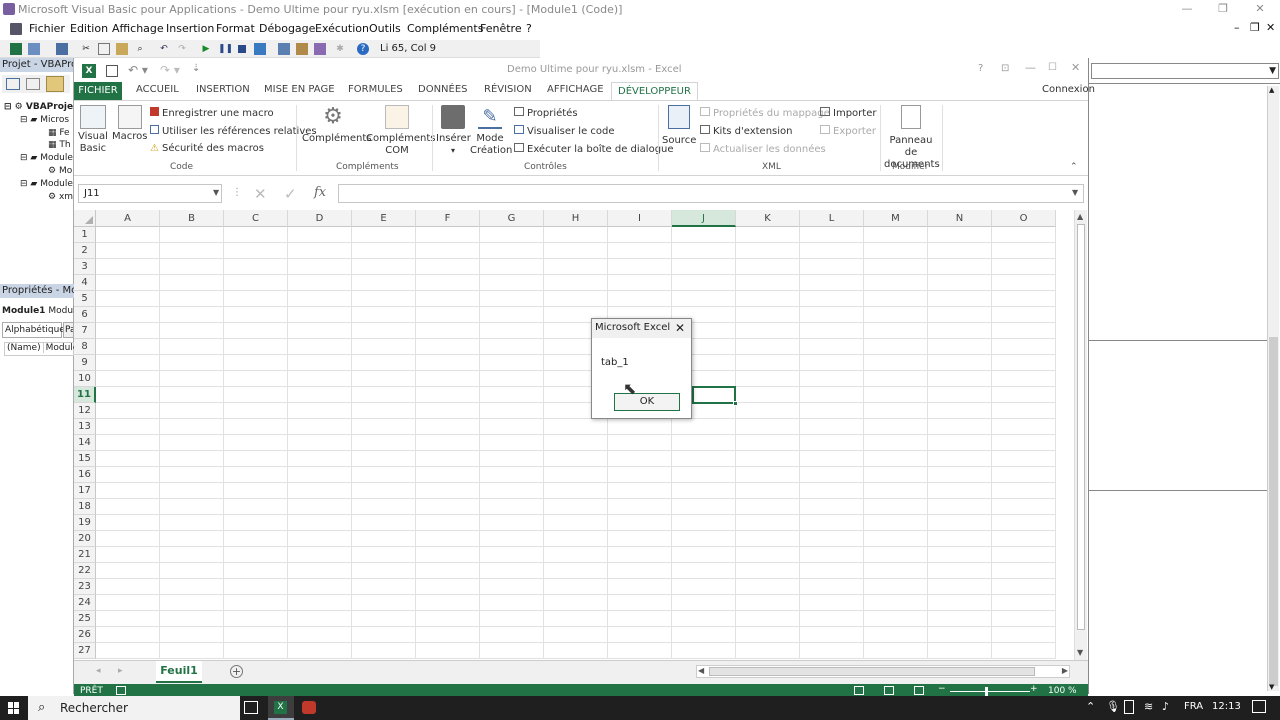 The height and width of the screenshot is (720, 1280). What do you see at coordinates (62, 49) in the screenshot?
I see `save-icon` at bounding box center [62, 49].